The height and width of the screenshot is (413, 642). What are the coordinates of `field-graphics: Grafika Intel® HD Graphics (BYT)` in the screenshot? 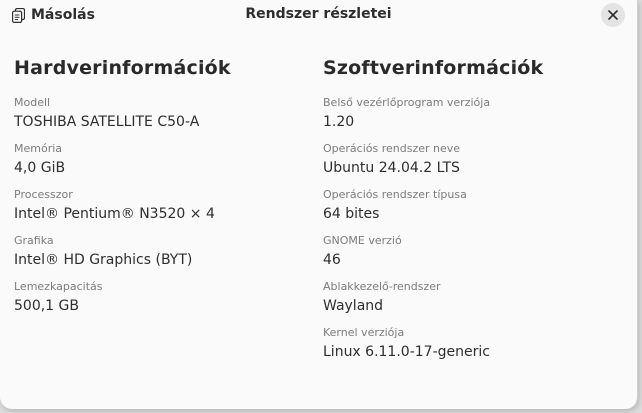 It's located at (159, 256).